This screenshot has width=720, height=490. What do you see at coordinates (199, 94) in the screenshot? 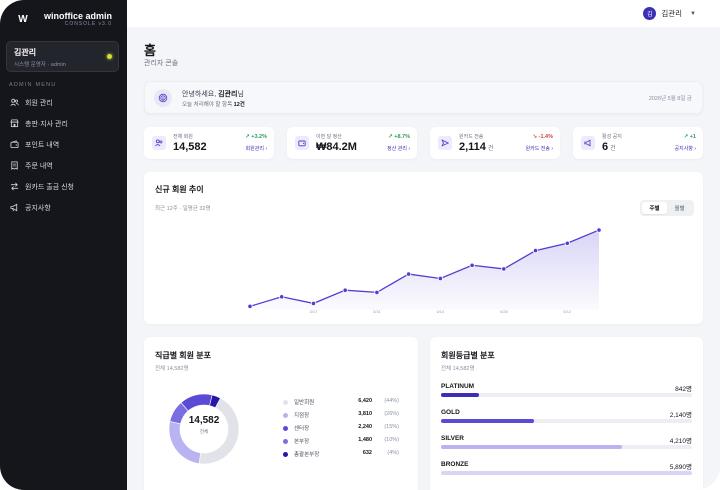
I see `greeting-prefix: 안녕하세요,` at bounding box center [199, 94].